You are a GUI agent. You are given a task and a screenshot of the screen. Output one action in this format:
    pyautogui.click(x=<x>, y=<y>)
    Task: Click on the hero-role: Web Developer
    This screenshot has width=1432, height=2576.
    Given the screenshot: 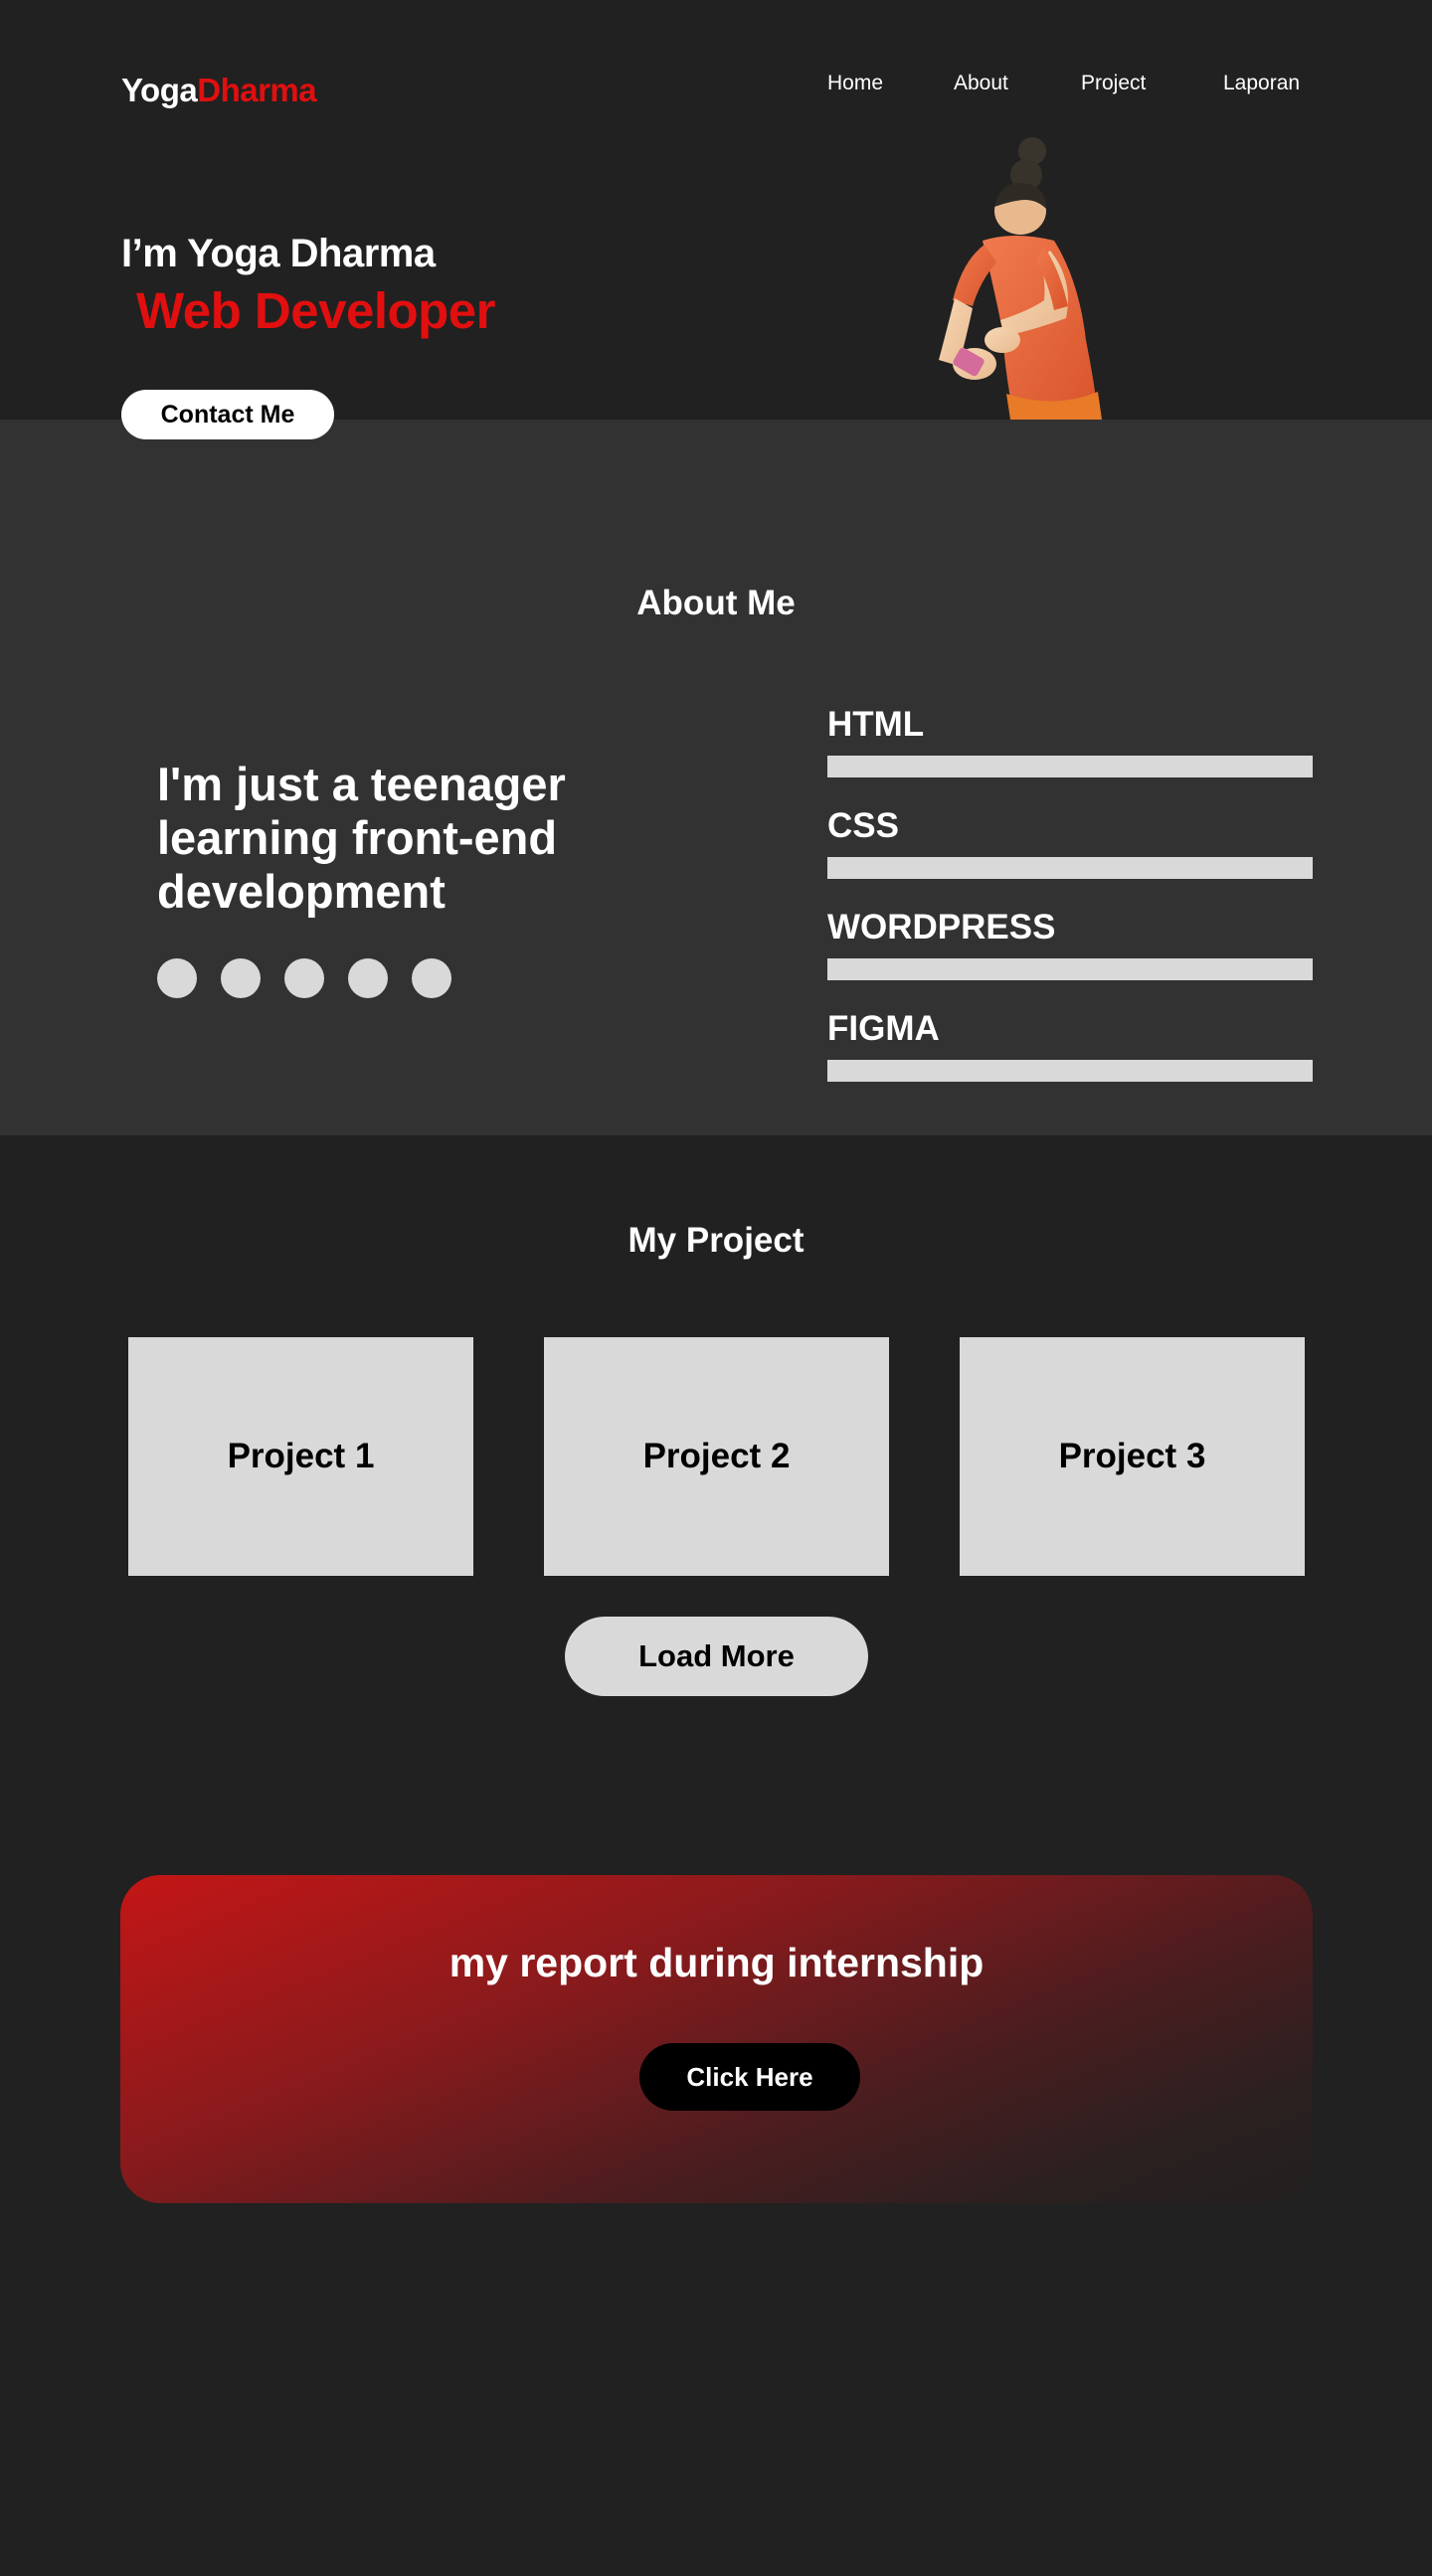 What is the action you would take?
    pyautogui.click(x=316, y=310)
    